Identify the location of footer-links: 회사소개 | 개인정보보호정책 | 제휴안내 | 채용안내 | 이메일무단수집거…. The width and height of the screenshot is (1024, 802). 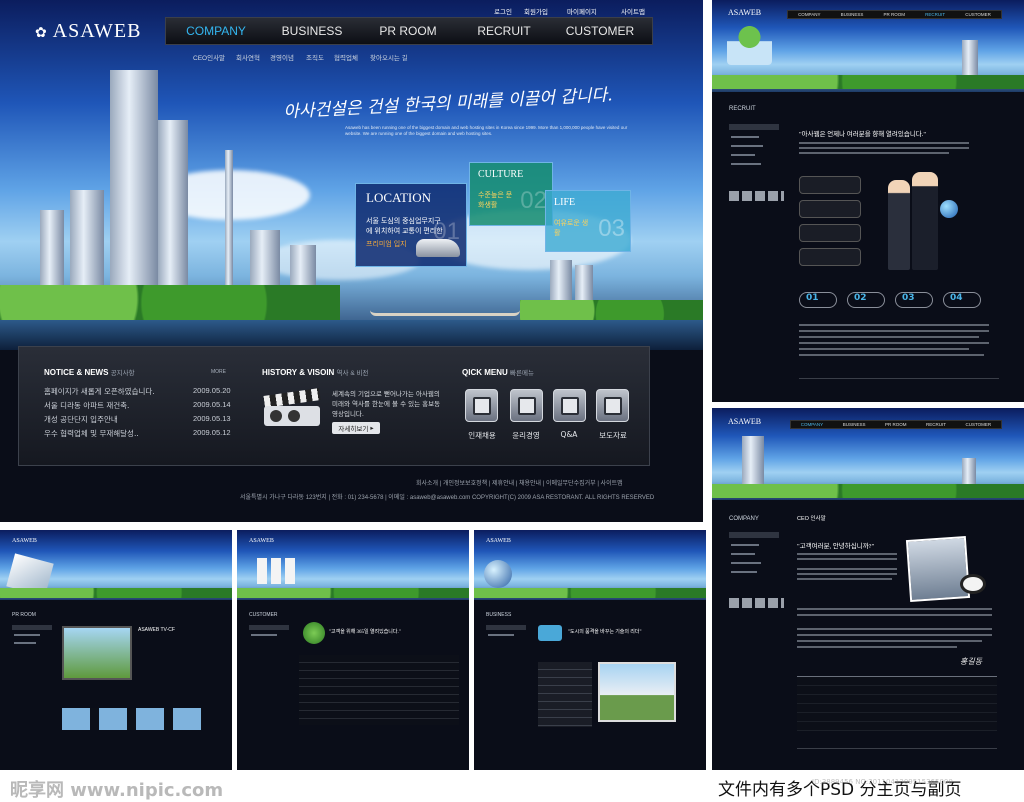
(519, 482).